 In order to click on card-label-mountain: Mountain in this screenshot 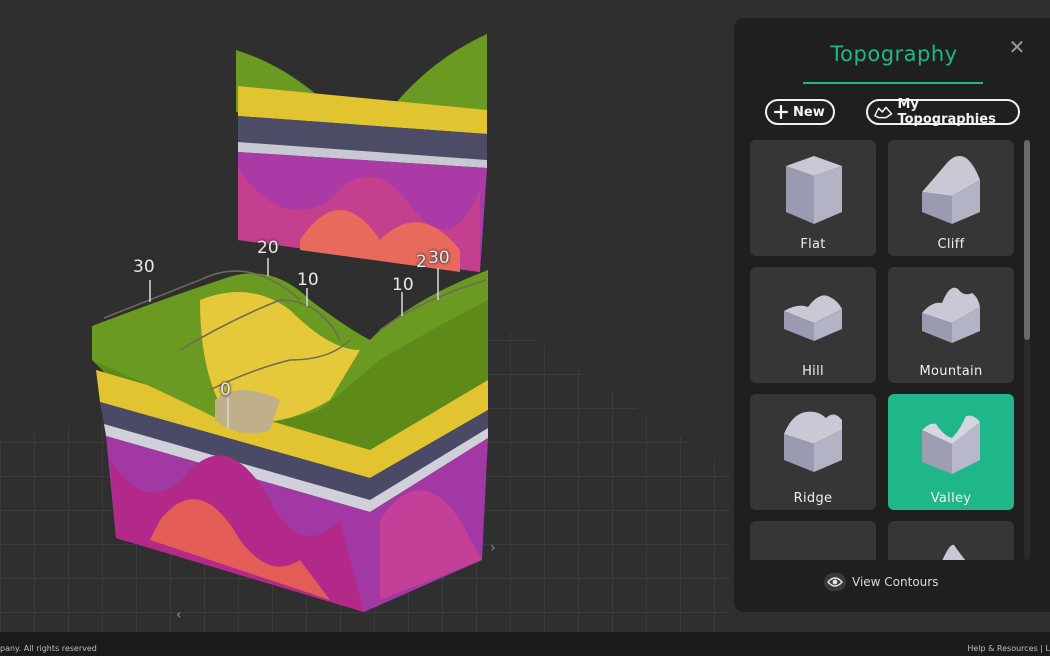, I will do `click(951, 371)`.